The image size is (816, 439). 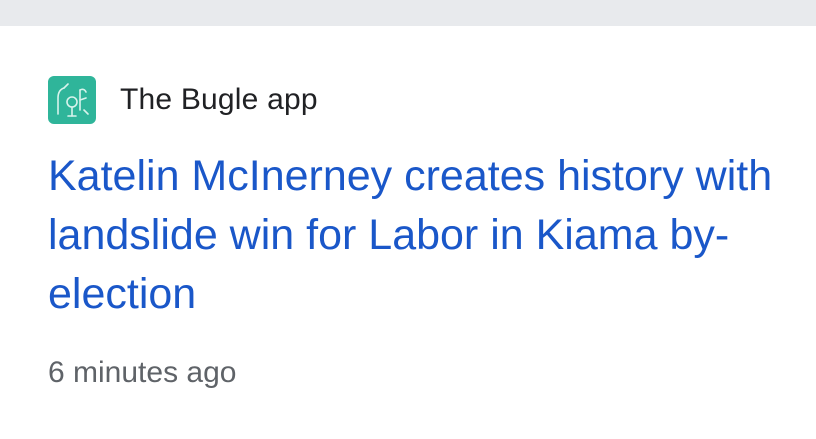 I want to click on source-row: The Bugle app, so click(x=183, y=100).